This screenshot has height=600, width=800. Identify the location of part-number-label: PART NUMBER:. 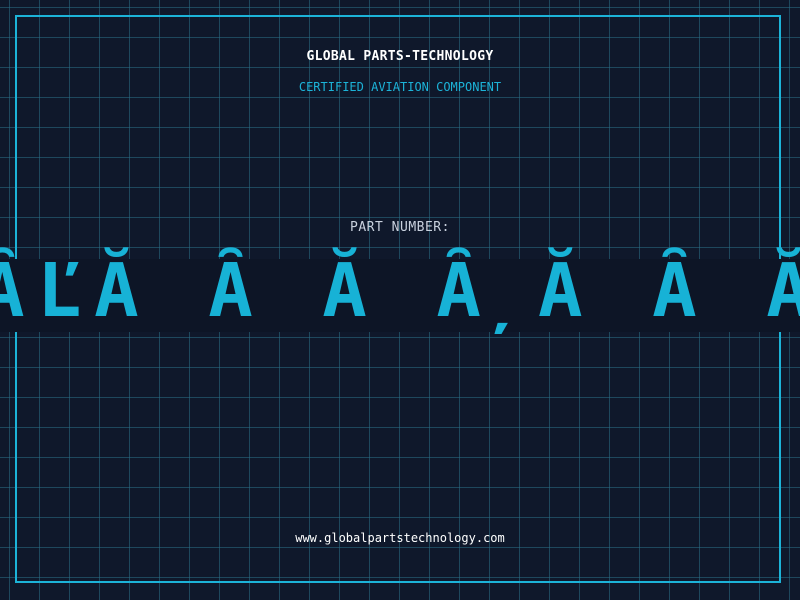
(400, 227).